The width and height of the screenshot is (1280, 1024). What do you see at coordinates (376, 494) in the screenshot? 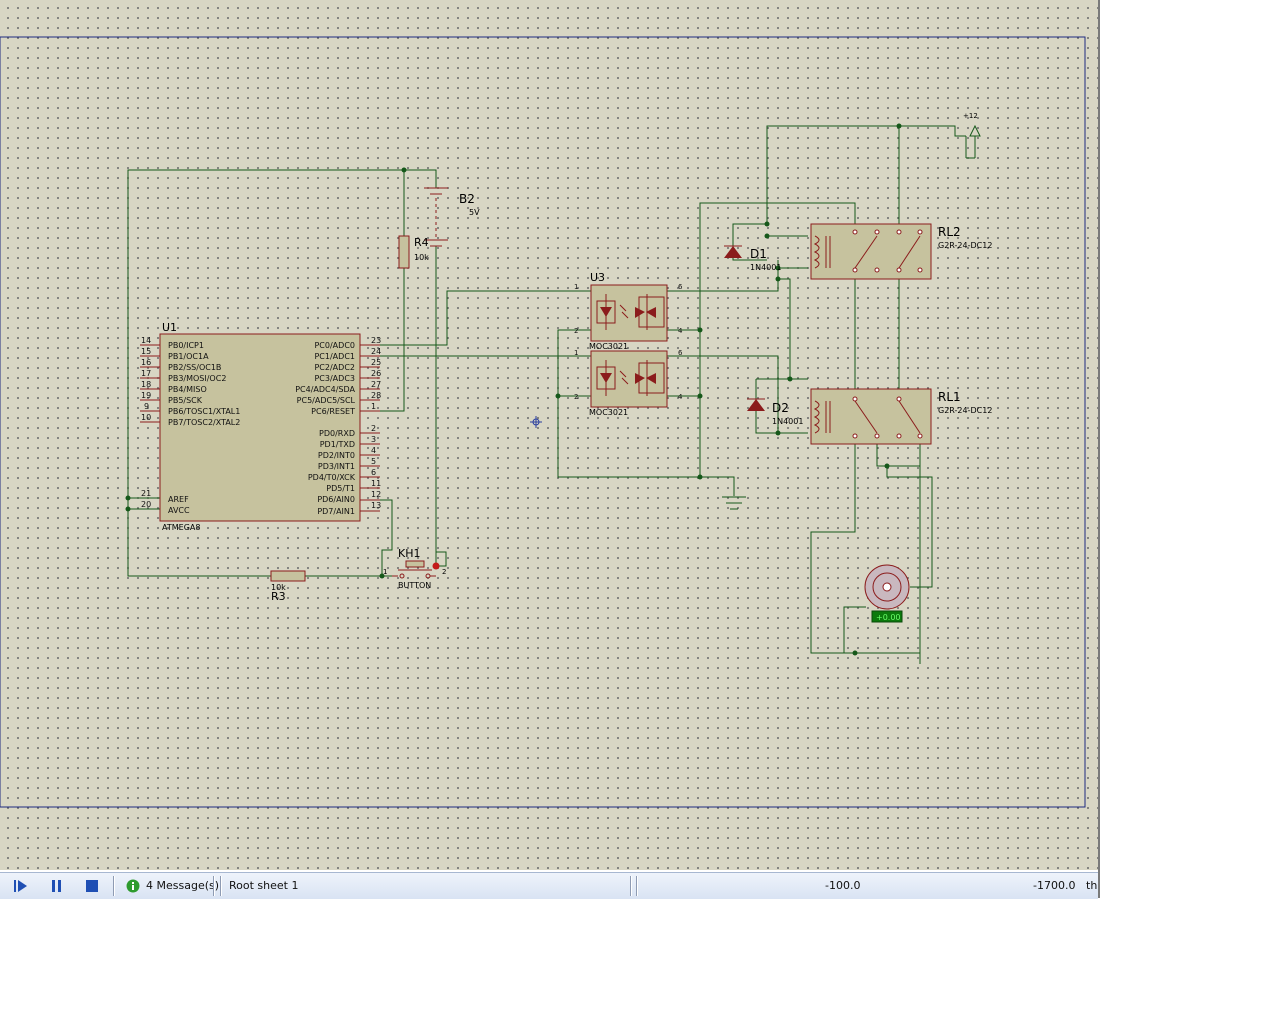
I see `svg-text: 12` at bounding box center [376, 494].